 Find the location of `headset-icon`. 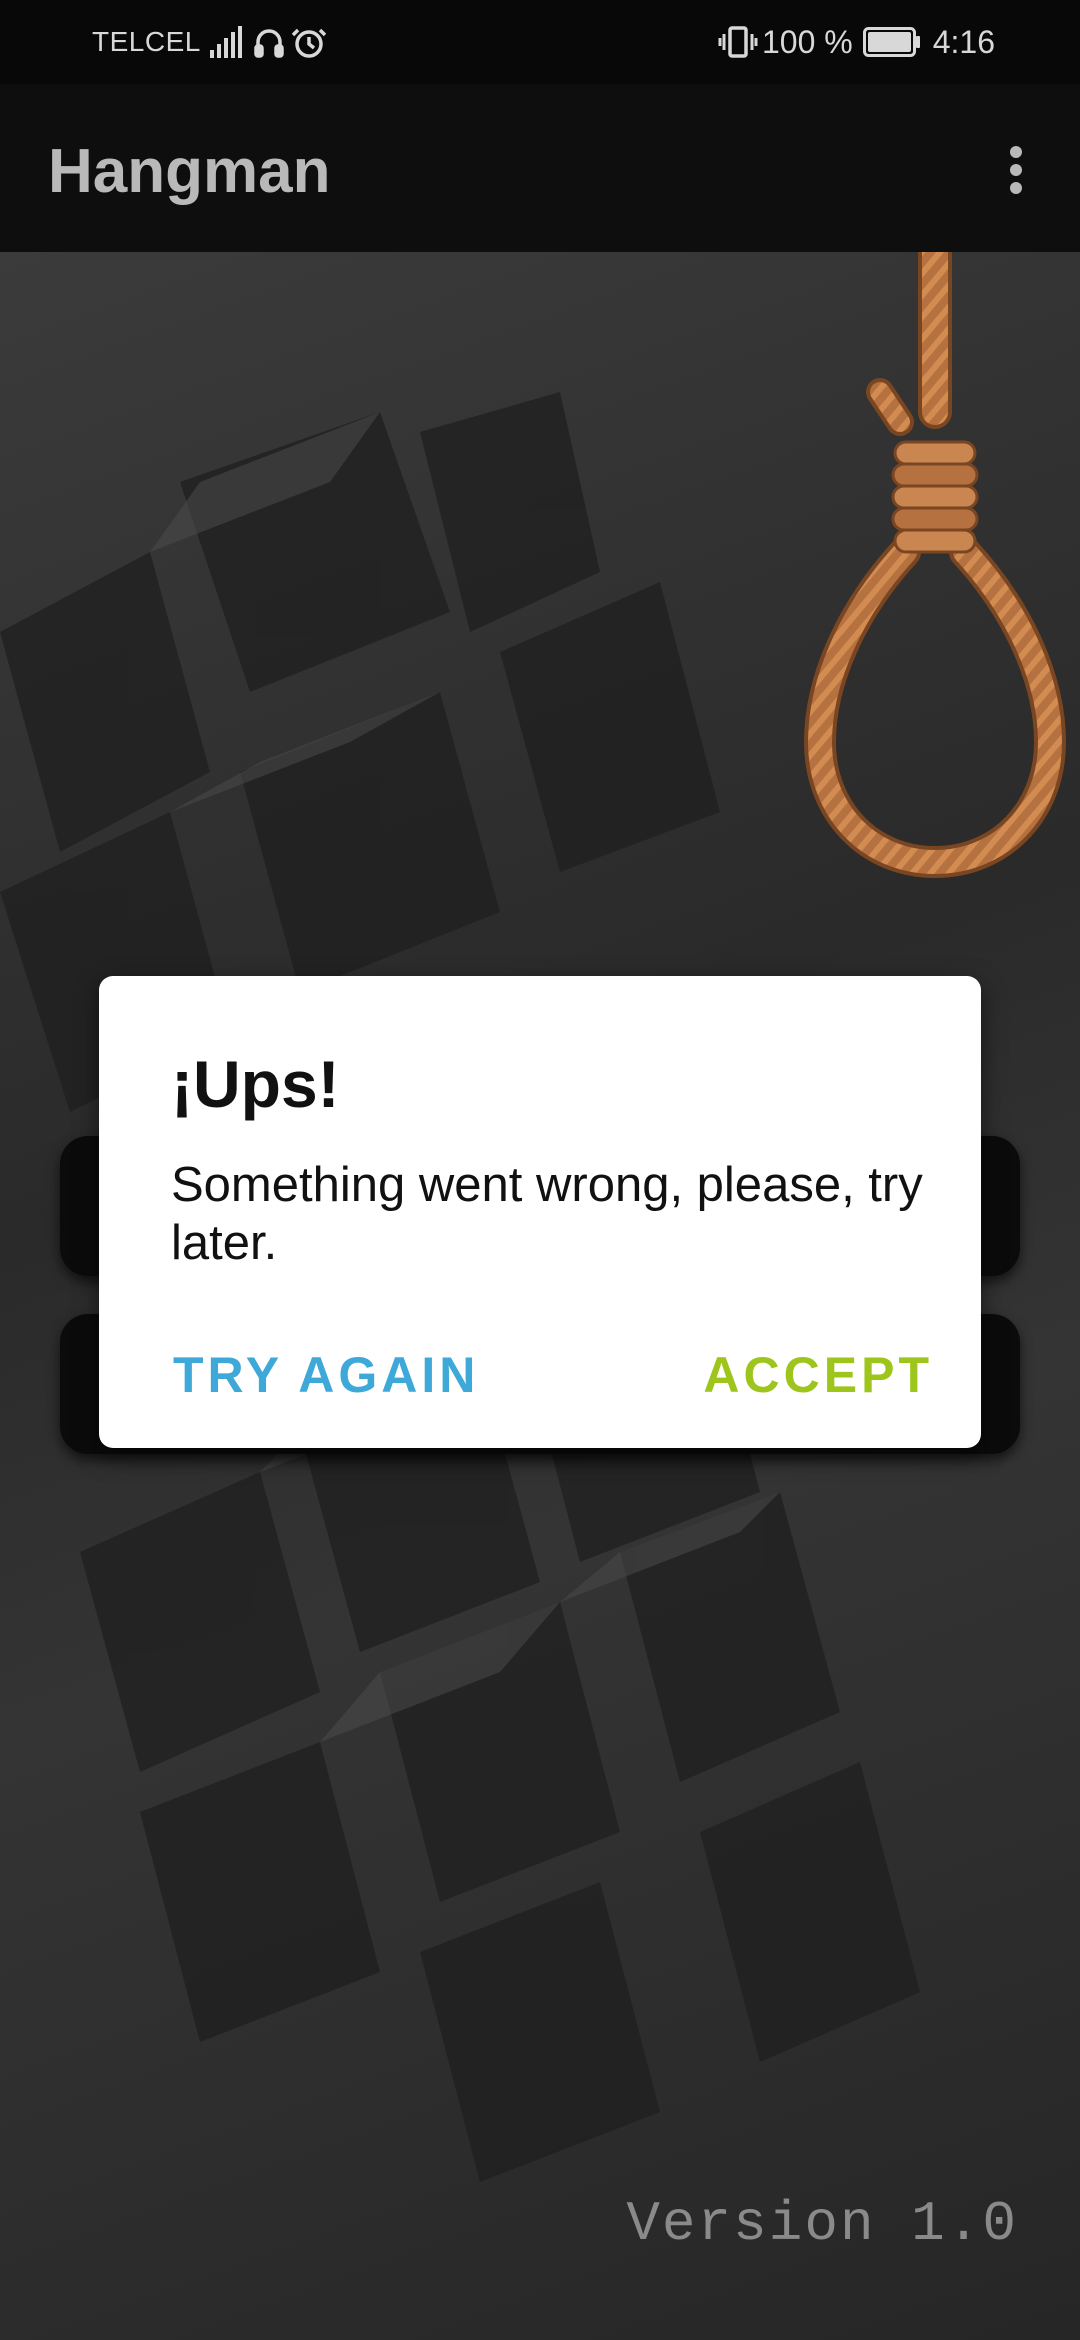

headset-icon is located at coordinates (269, 43).